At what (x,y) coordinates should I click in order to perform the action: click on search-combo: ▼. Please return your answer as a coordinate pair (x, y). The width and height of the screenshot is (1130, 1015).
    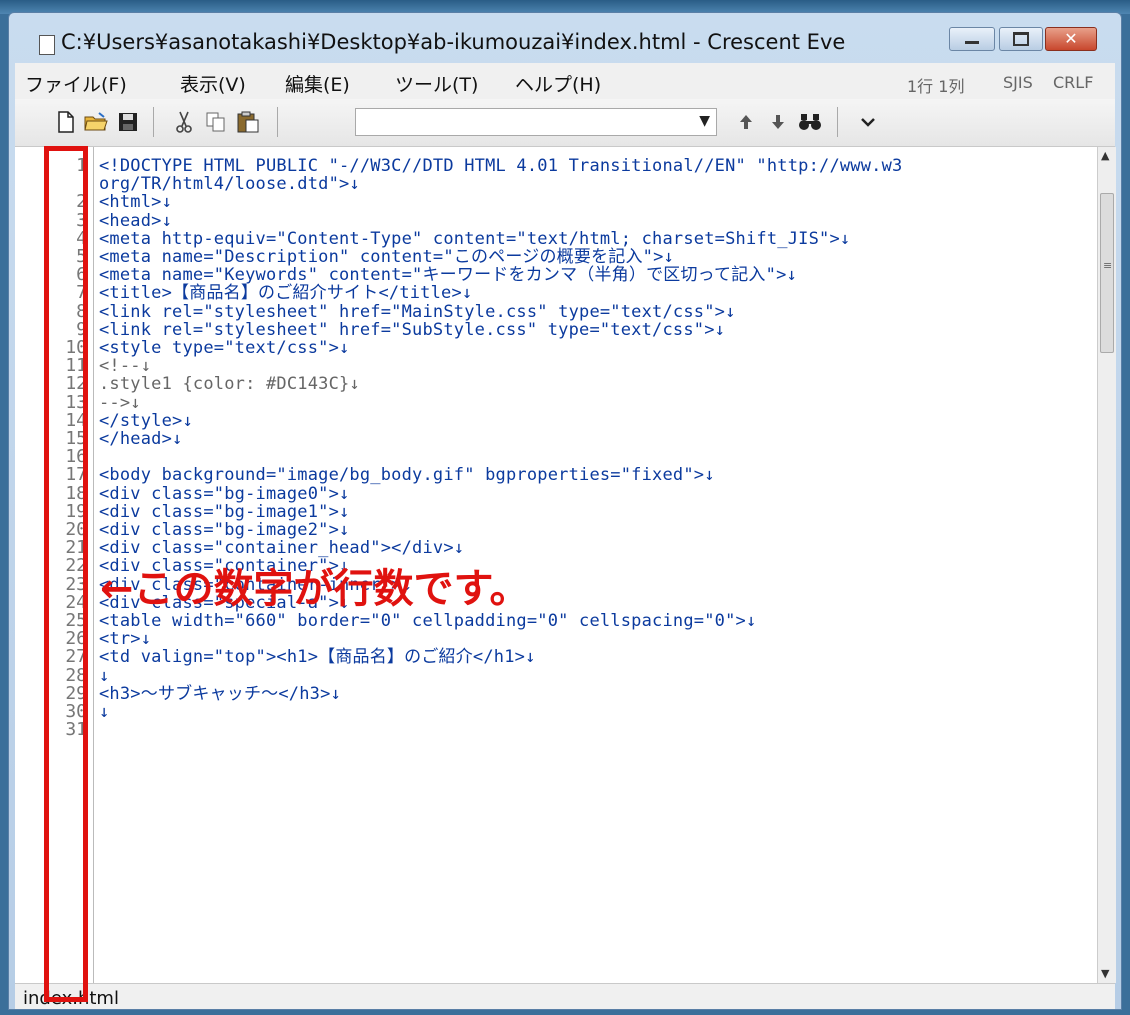
    Looking at the image, I should click on (536, 122).